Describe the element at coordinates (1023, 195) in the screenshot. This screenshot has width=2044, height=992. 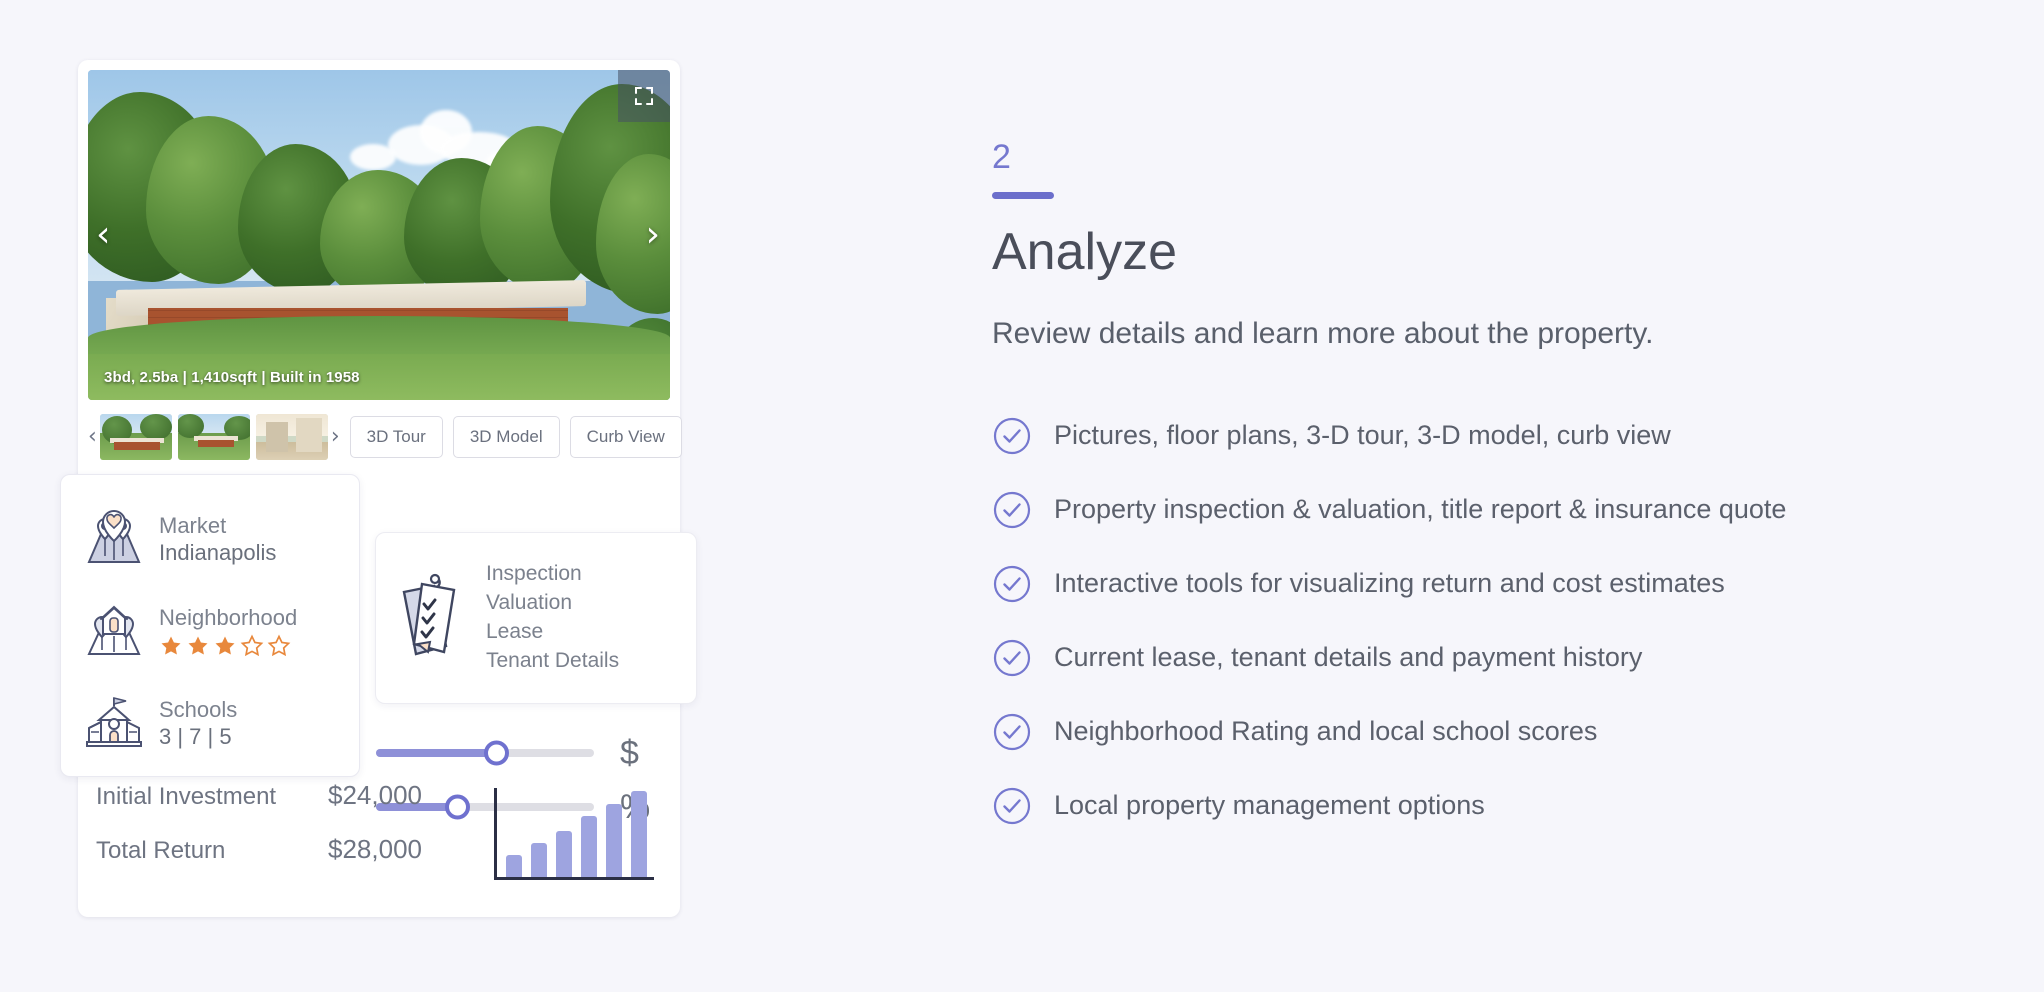
I see `step-underline-bar` at that location.